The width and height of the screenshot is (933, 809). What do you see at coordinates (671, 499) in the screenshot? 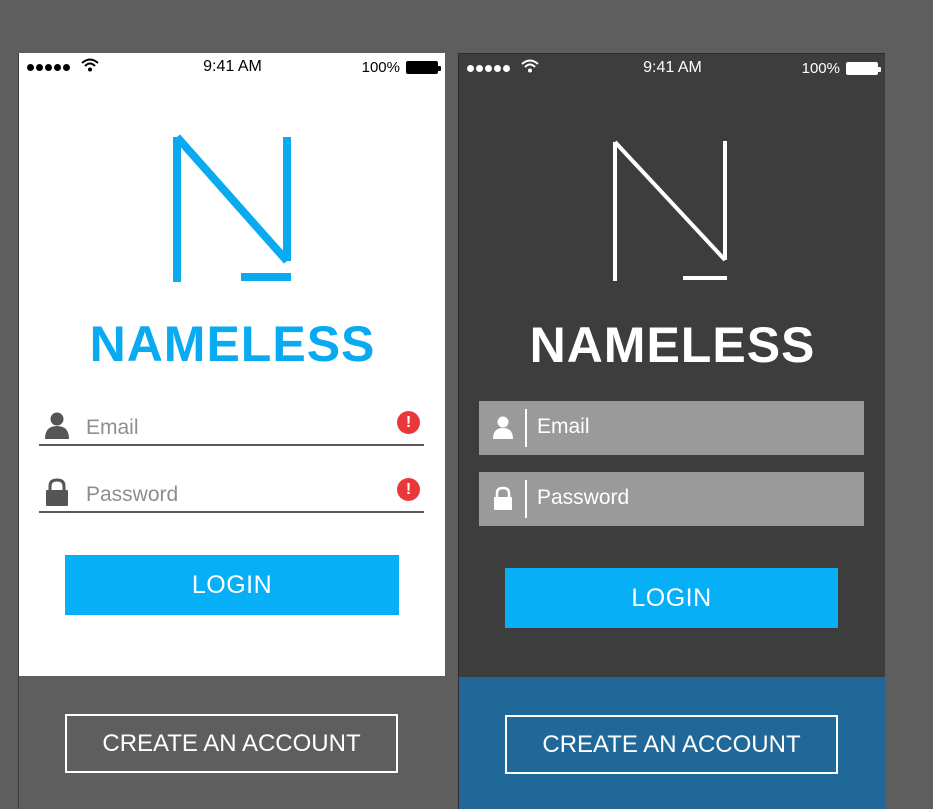
I see `password-field: Password` at bounding box center [671, 499].